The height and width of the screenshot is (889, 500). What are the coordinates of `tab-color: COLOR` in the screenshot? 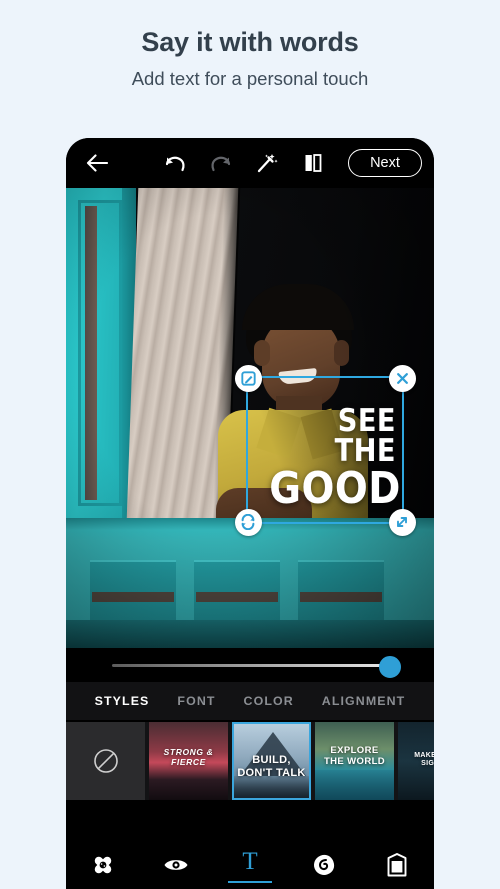 It's located at (269, 701).